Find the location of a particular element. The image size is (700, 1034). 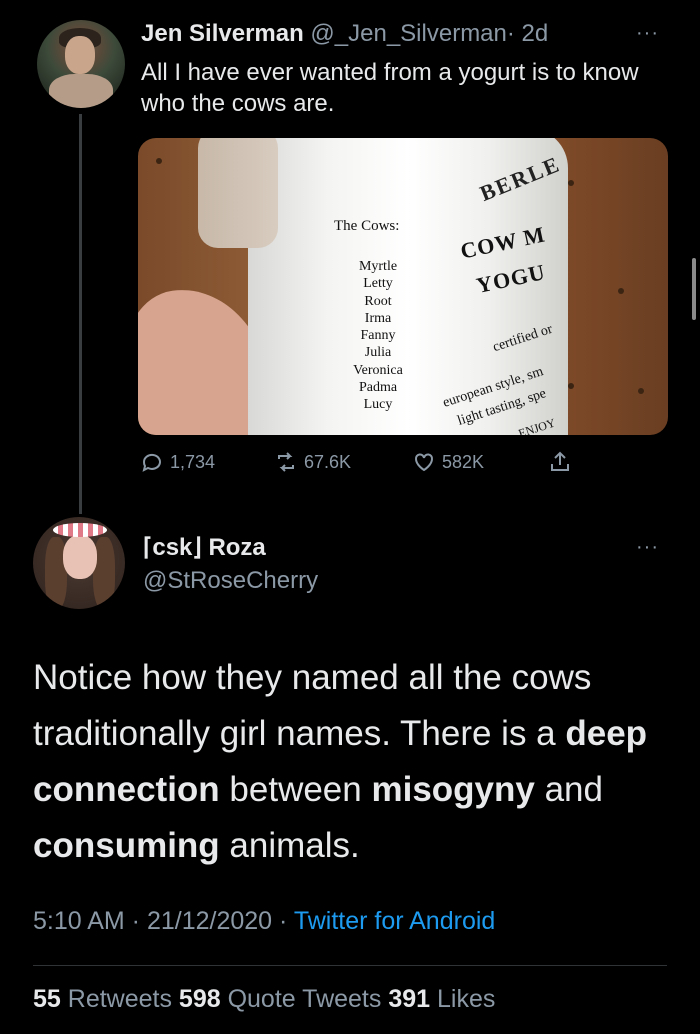

tweet2-stats: 55 Retweets 598 Quote Tweets 391 Likes is located at coordinates (264, 999).